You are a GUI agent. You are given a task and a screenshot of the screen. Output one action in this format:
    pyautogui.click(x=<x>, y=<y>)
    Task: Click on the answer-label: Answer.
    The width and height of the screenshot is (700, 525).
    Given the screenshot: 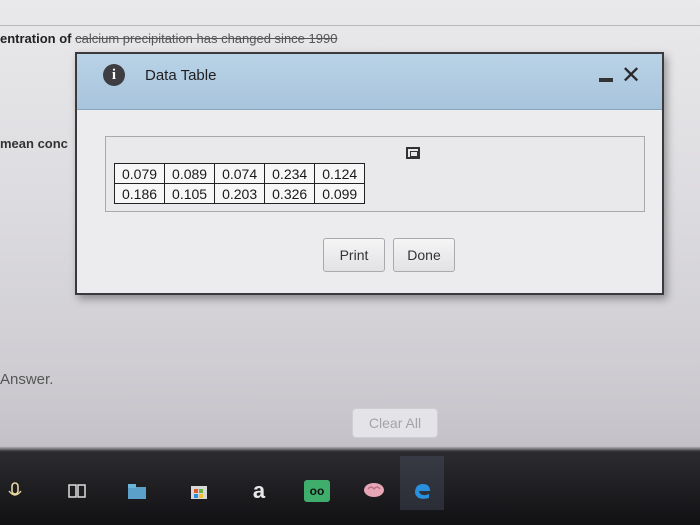 What is the action you would take?
    pyautogui.click(x=27, y=379)
    